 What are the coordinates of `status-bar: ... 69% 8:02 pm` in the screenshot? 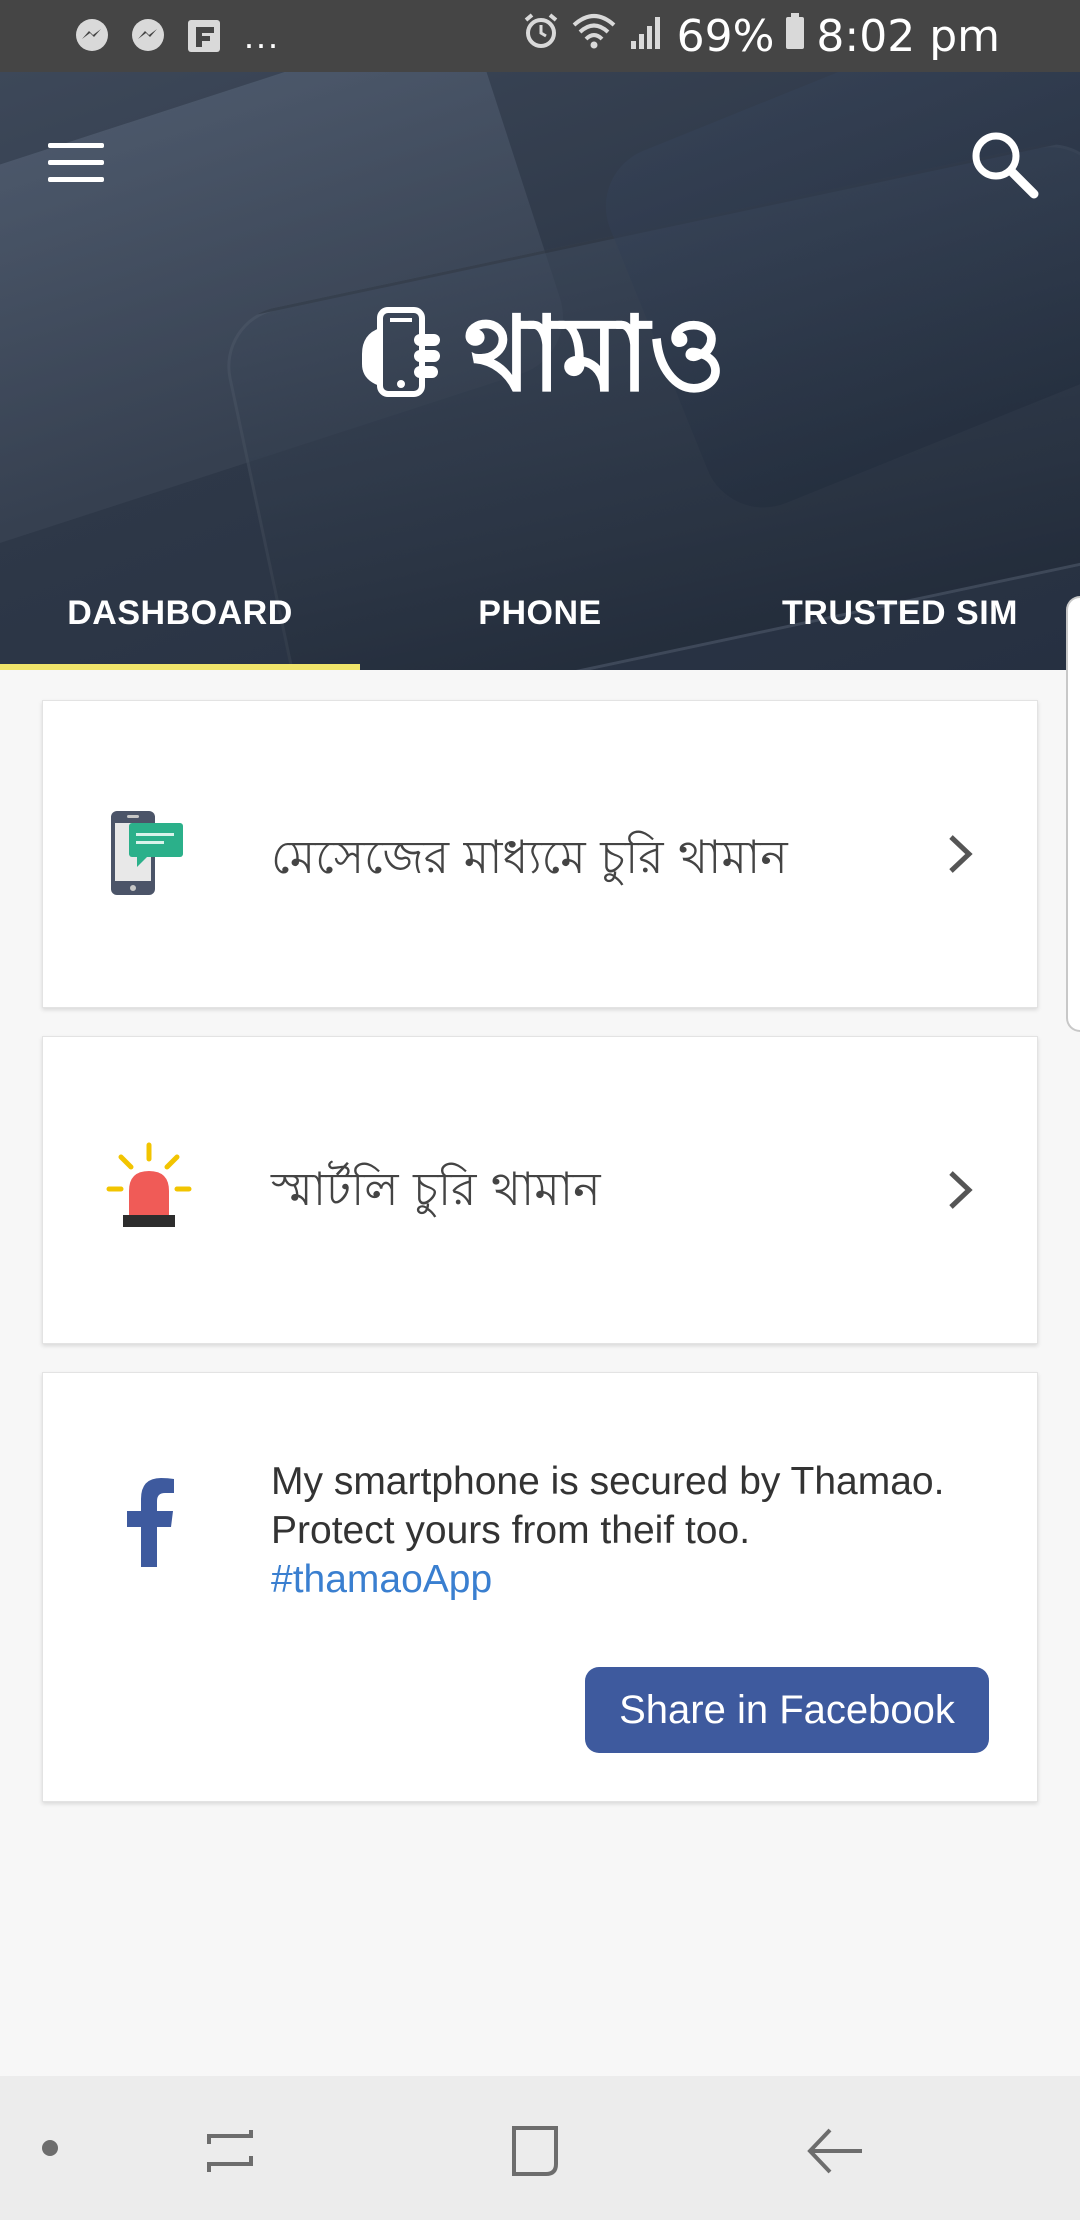 It's located at (540, 36).